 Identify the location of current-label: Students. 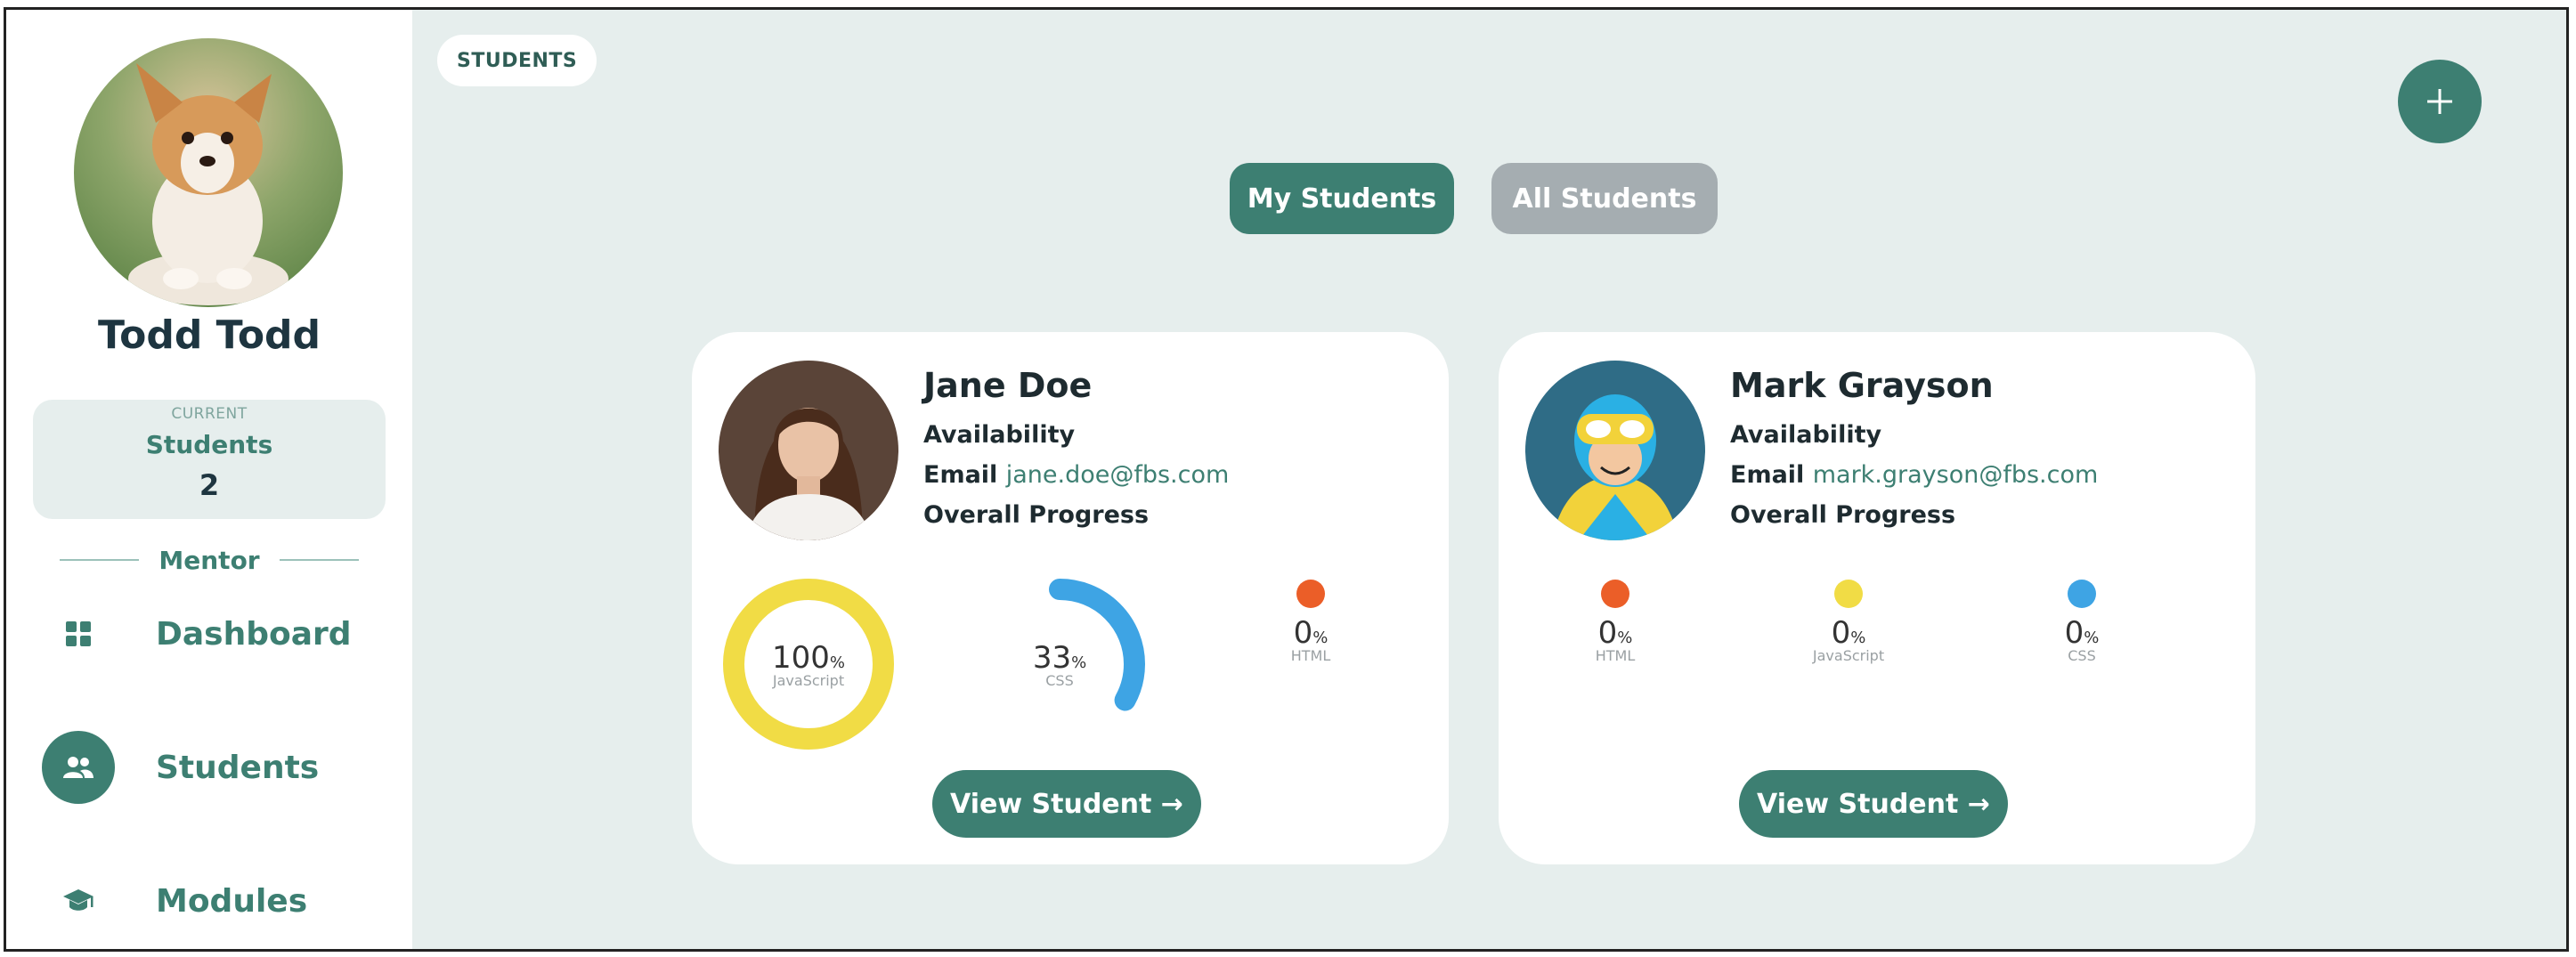
(209, 444).